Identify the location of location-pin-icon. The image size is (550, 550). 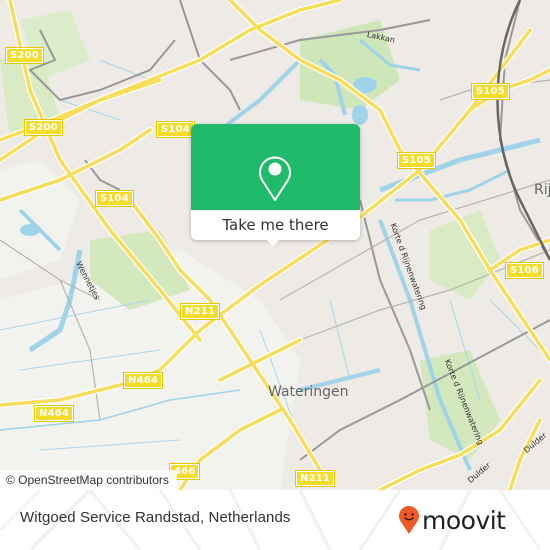
(275, 178).